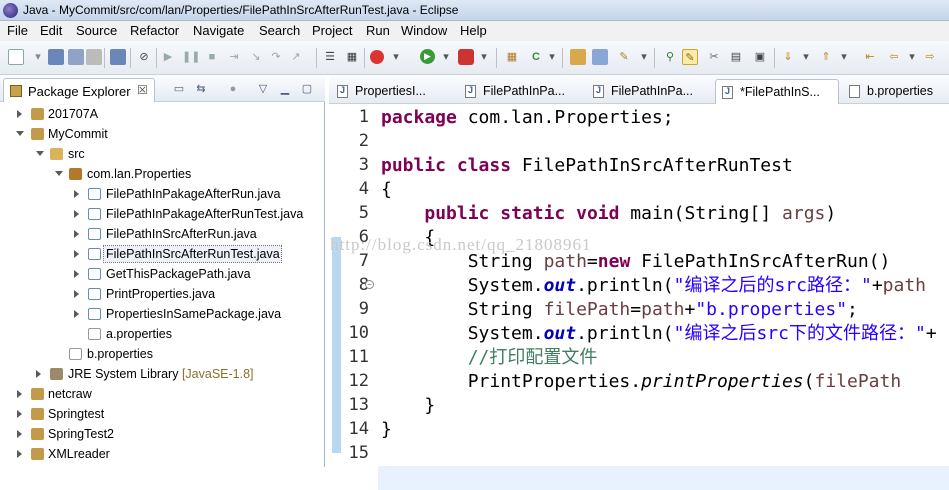  What do you see at coordinates (285, 89) in the screenshot?
I see `minimize-icon: ▁` at bounding box center [285, 89].